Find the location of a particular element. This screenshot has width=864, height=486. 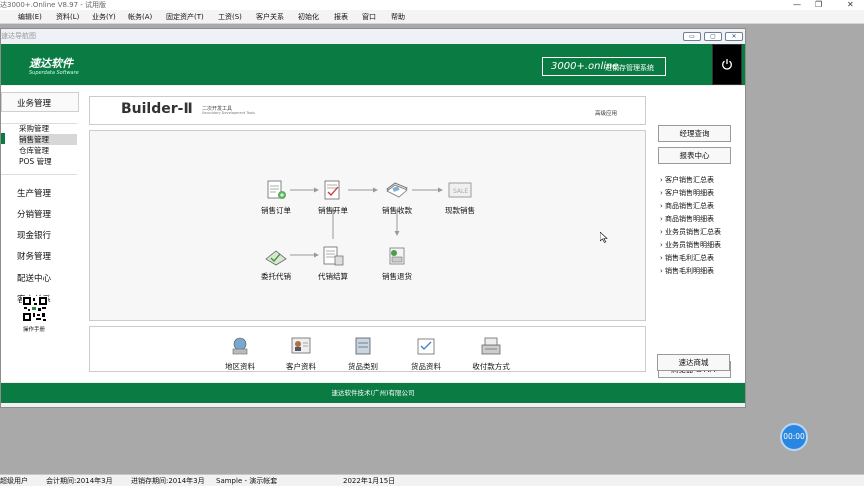

report-link-5: › 业务员销售汇总表 is located at coordinates (690, 232).